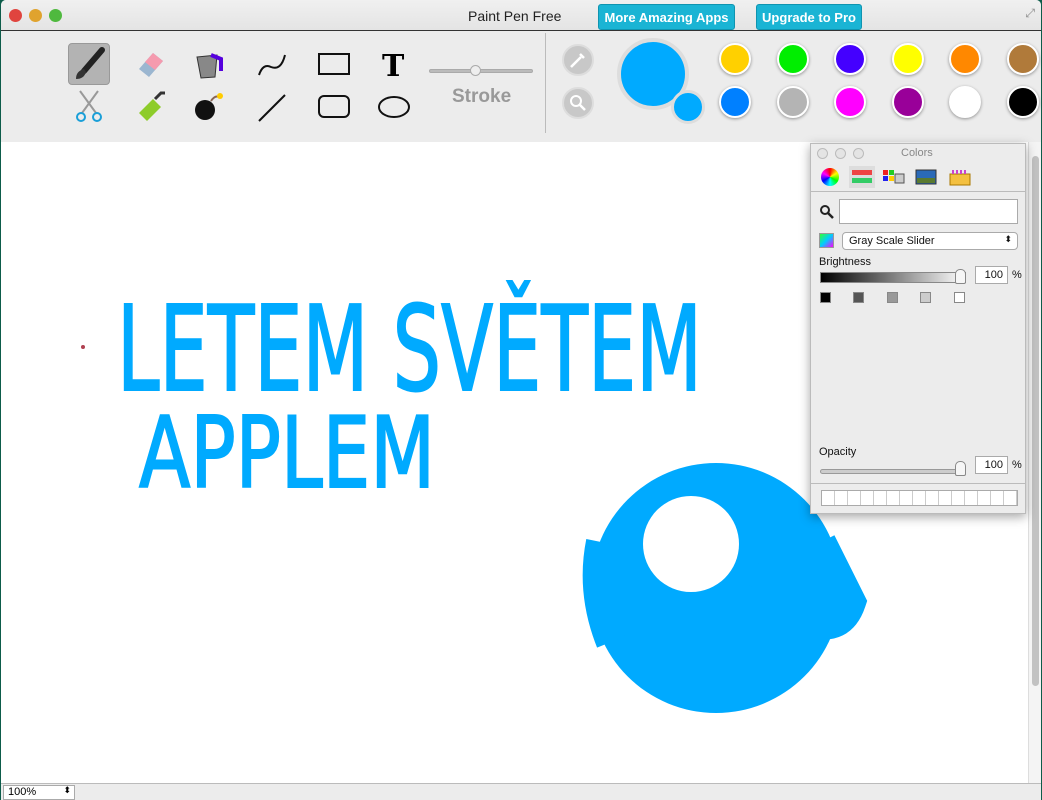 This screenshot has height=800, width=1042. I want to click on tab-color-sliders, so click(862, 177).